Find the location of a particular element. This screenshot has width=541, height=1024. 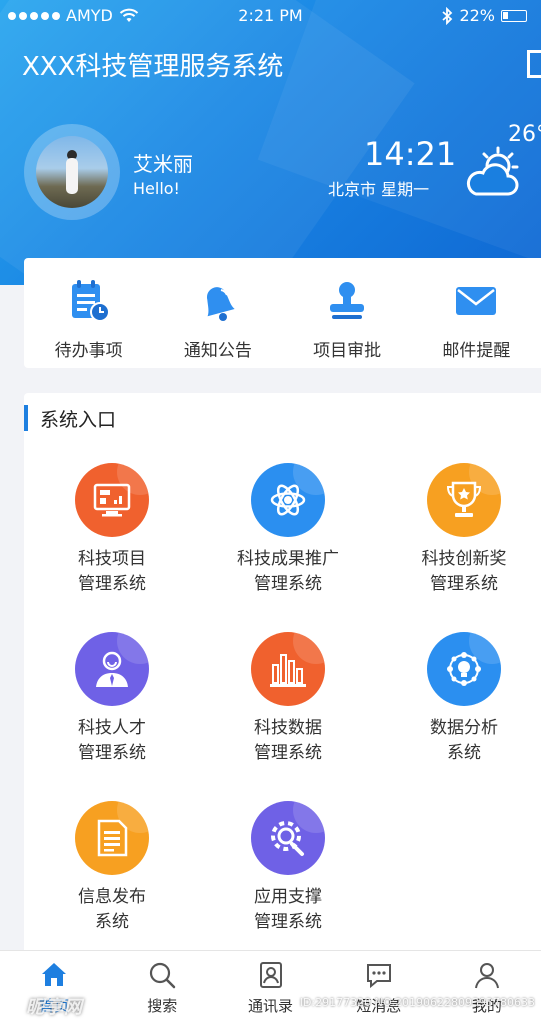

user-greeting: Hello! is located at coordinates (156, 188).